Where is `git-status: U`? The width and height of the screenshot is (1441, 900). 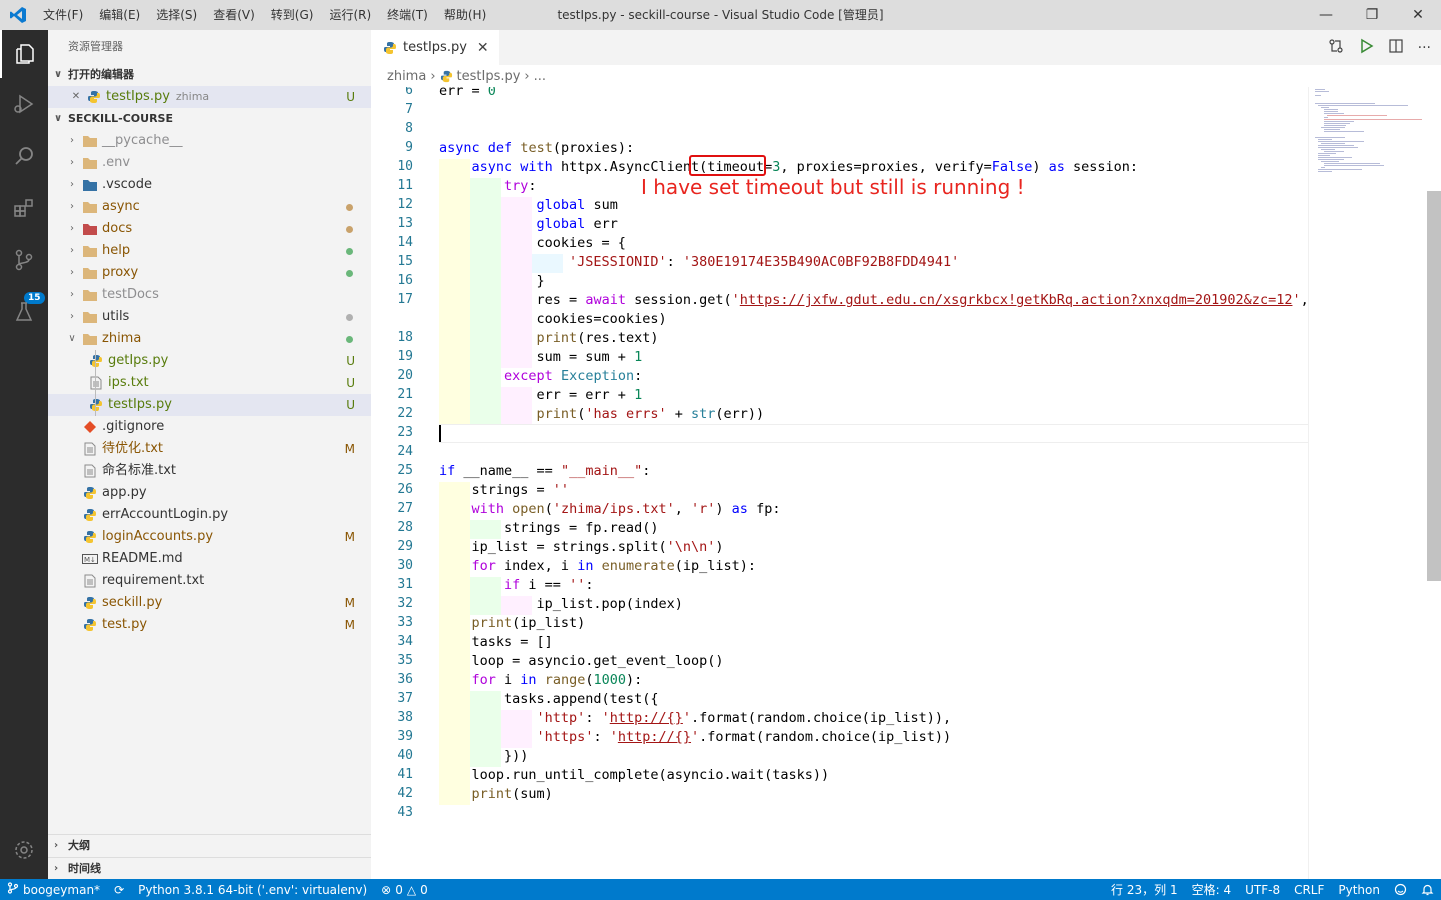
git-status: U is located at coordinates (350, 383).